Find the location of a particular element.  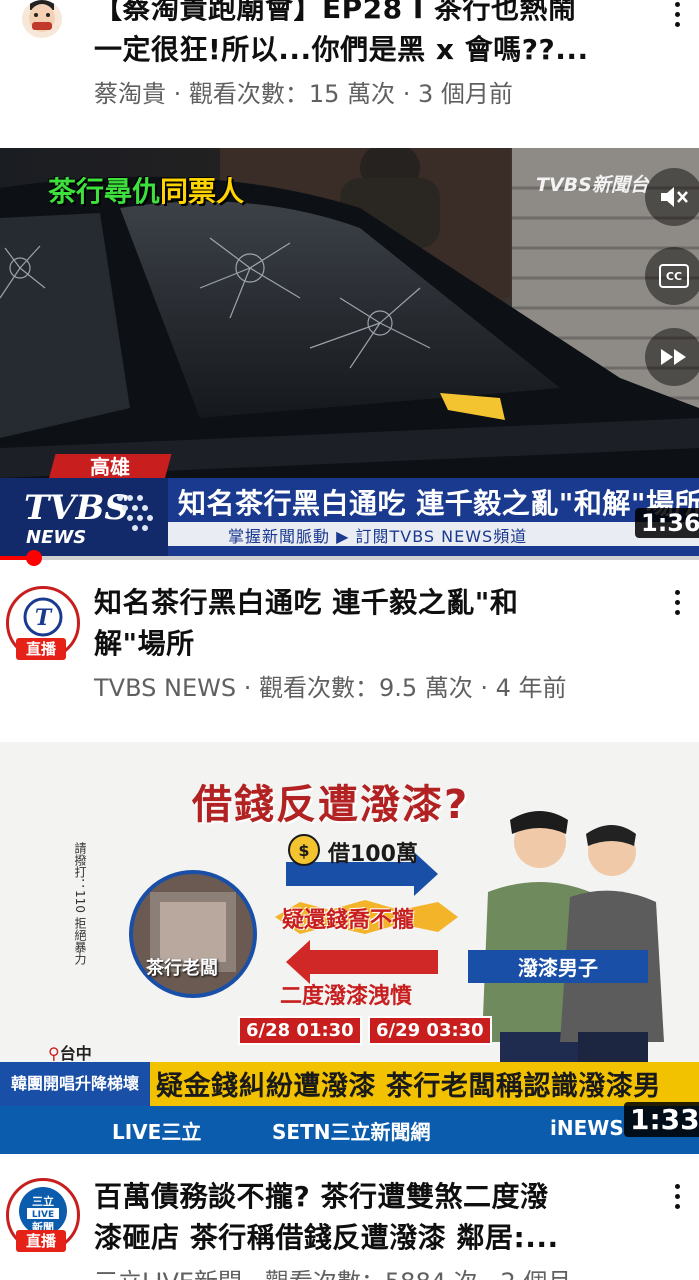

thumb-second: 二度潑漆洩憤 is located at coordinates (346, 996).